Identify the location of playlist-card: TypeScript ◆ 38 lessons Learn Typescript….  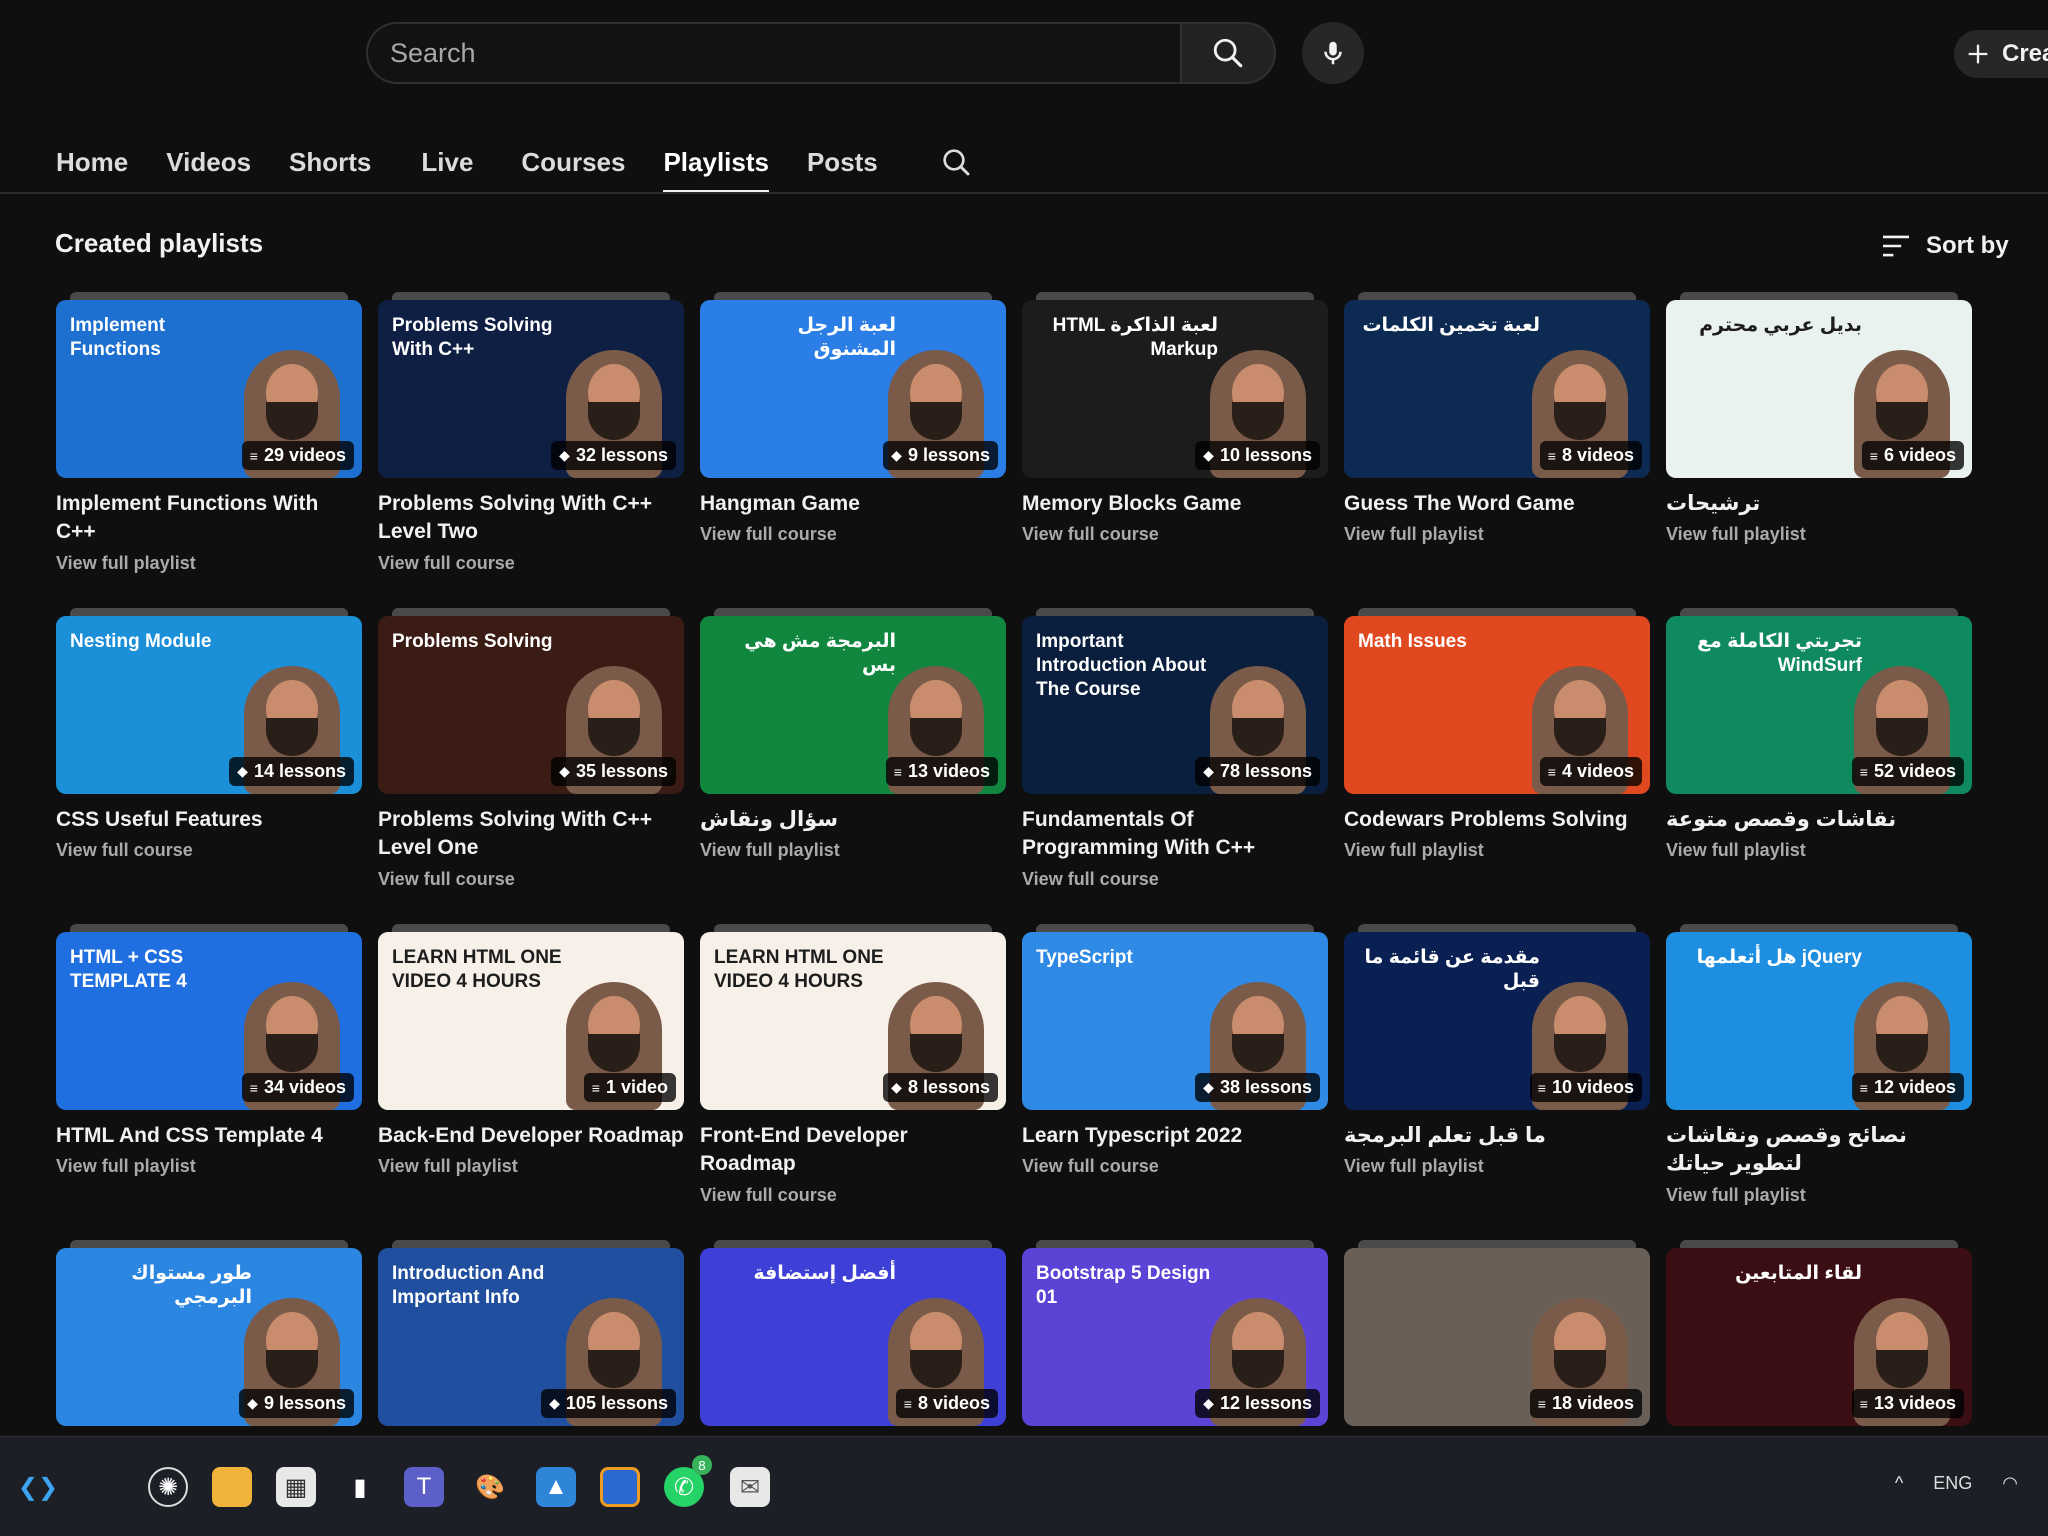
(1175, 1082).